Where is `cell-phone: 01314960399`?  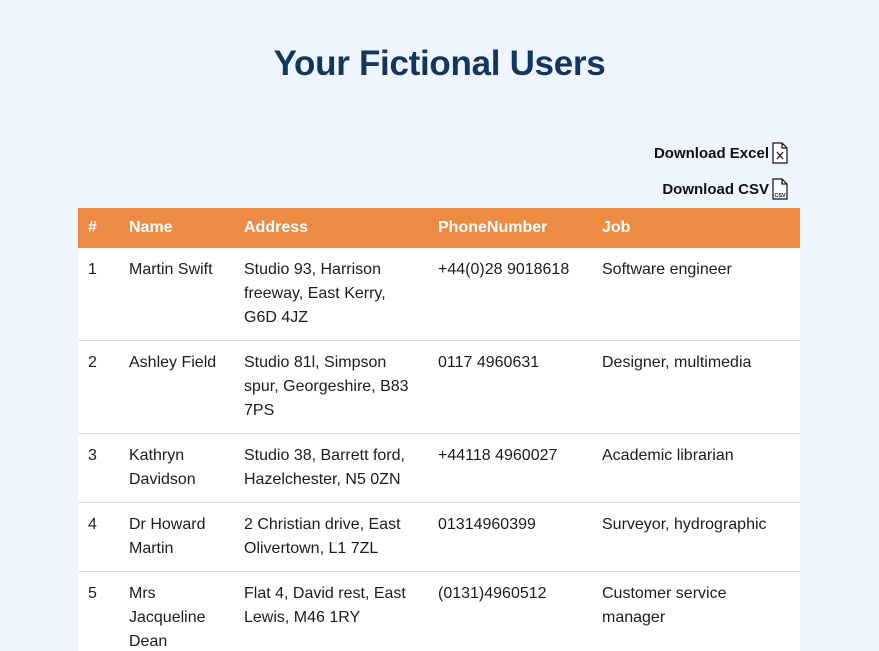
cell-phone: 01314960399 is located at coordinates (510, 537).